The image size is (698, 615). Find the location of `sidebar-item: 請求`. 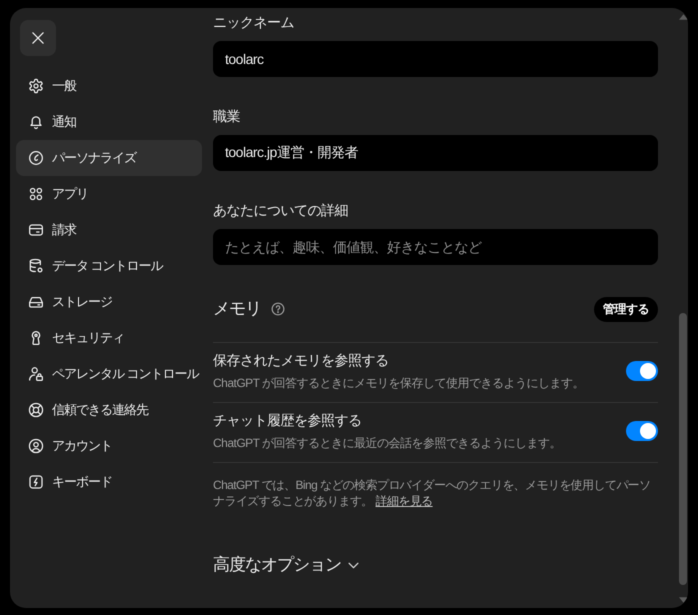

sidebar-item: 請求 is located at coordinates (109, 230).